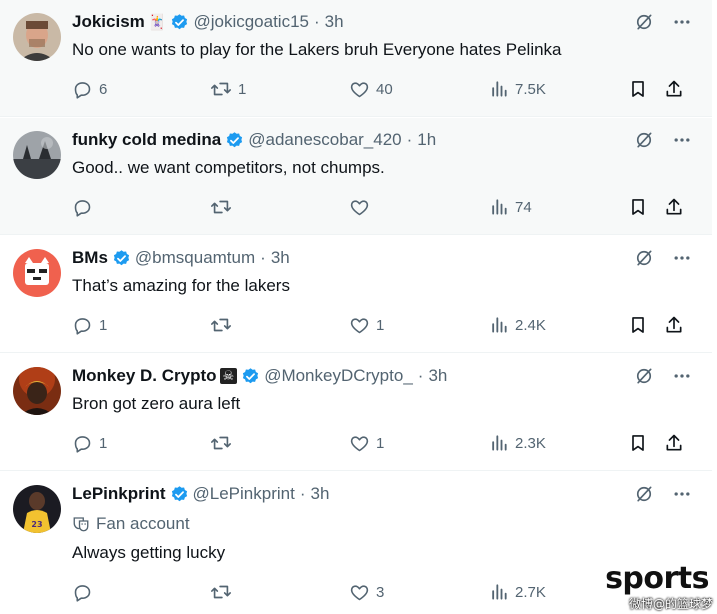  What do you see at coordinates (156, 403) in the screenshot?
I see `tweet-text: Bron got zero aura left` at bounding box center [156, 403].